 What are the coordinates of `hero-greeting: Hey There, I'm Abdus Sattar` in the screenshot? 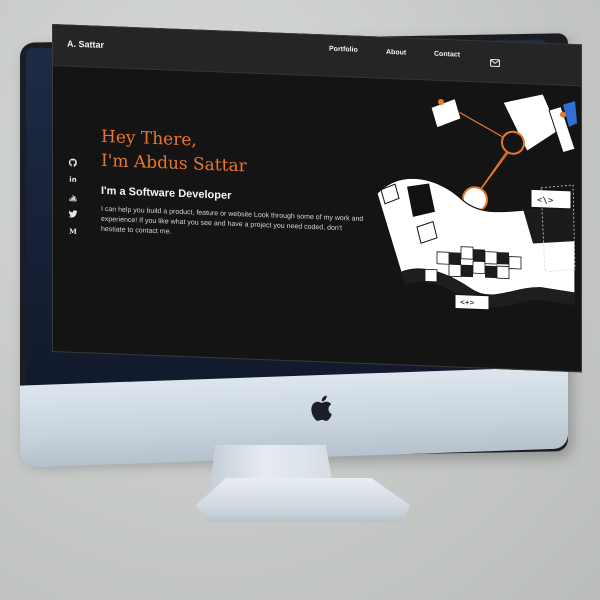 It's located at (174, 152).